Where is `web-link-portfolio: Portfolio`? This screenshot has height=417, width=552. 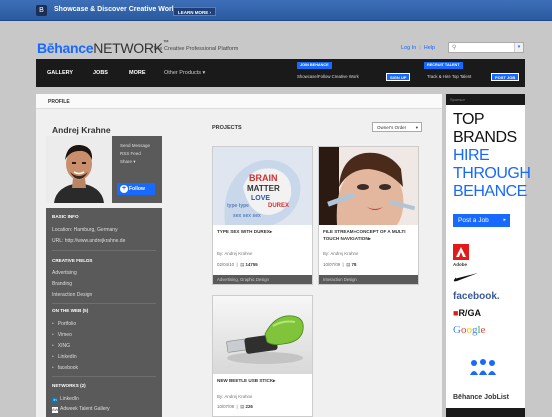 web-link-portfolio: Portfolio is located at coordinates (64, 324).